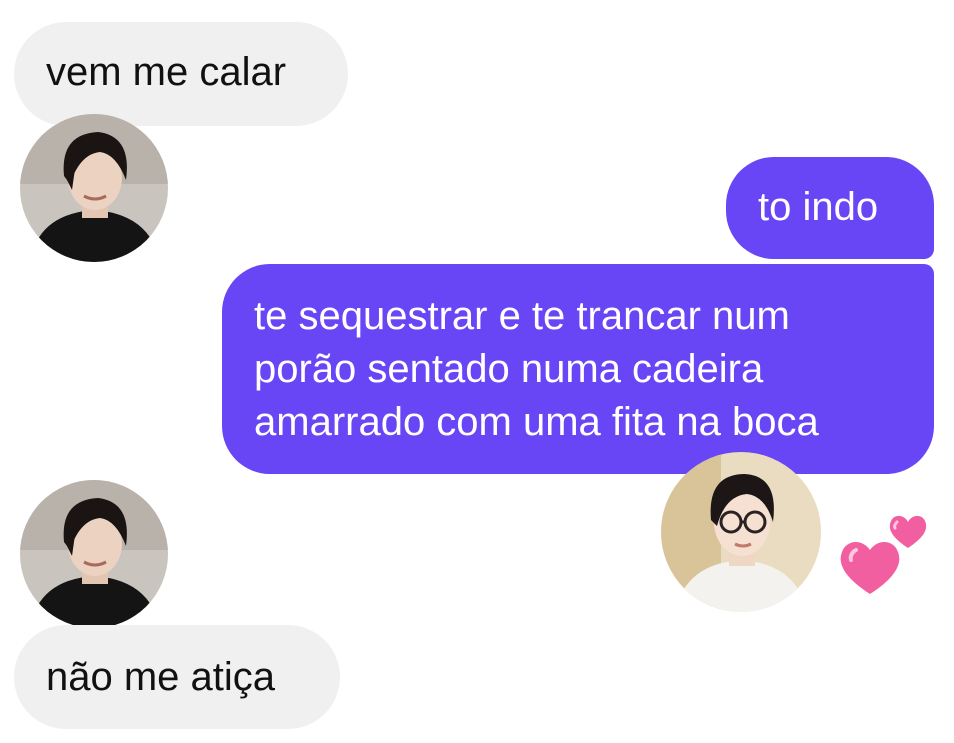 This screenshot has height=743, width=954. Describe the element at coordinates (536, 422) in the screenshot. I see `message-text-line: amarrado com uma fita na boca` at that location.